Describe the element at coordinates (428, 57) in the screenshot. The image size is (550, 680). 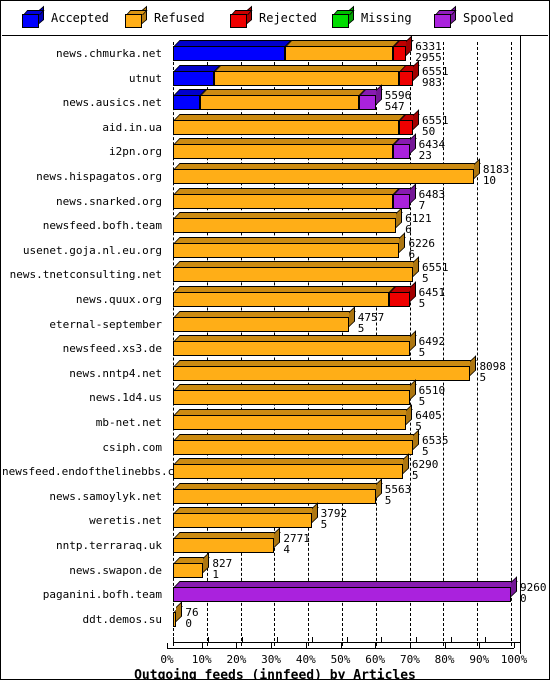
I see `bar-value-secondary: 2955` at that location.